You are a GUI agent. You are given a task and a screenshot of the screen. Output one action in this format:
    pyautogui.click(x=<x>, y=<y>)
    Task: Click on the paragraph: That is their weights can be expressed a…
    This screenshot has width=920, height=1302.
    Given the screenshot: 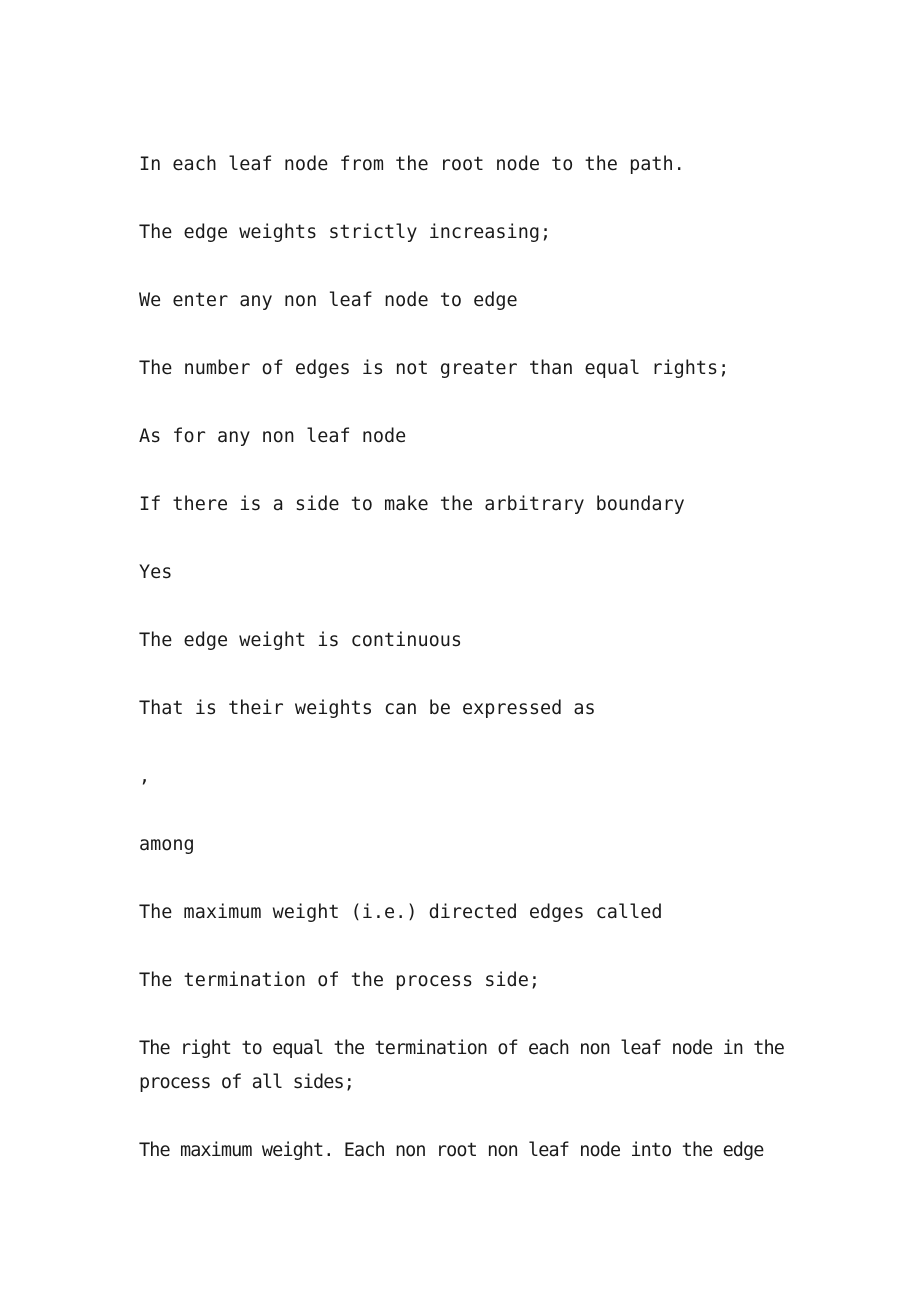 What is the action you would take?
    pyautogui.click(x=367, y=708)
    